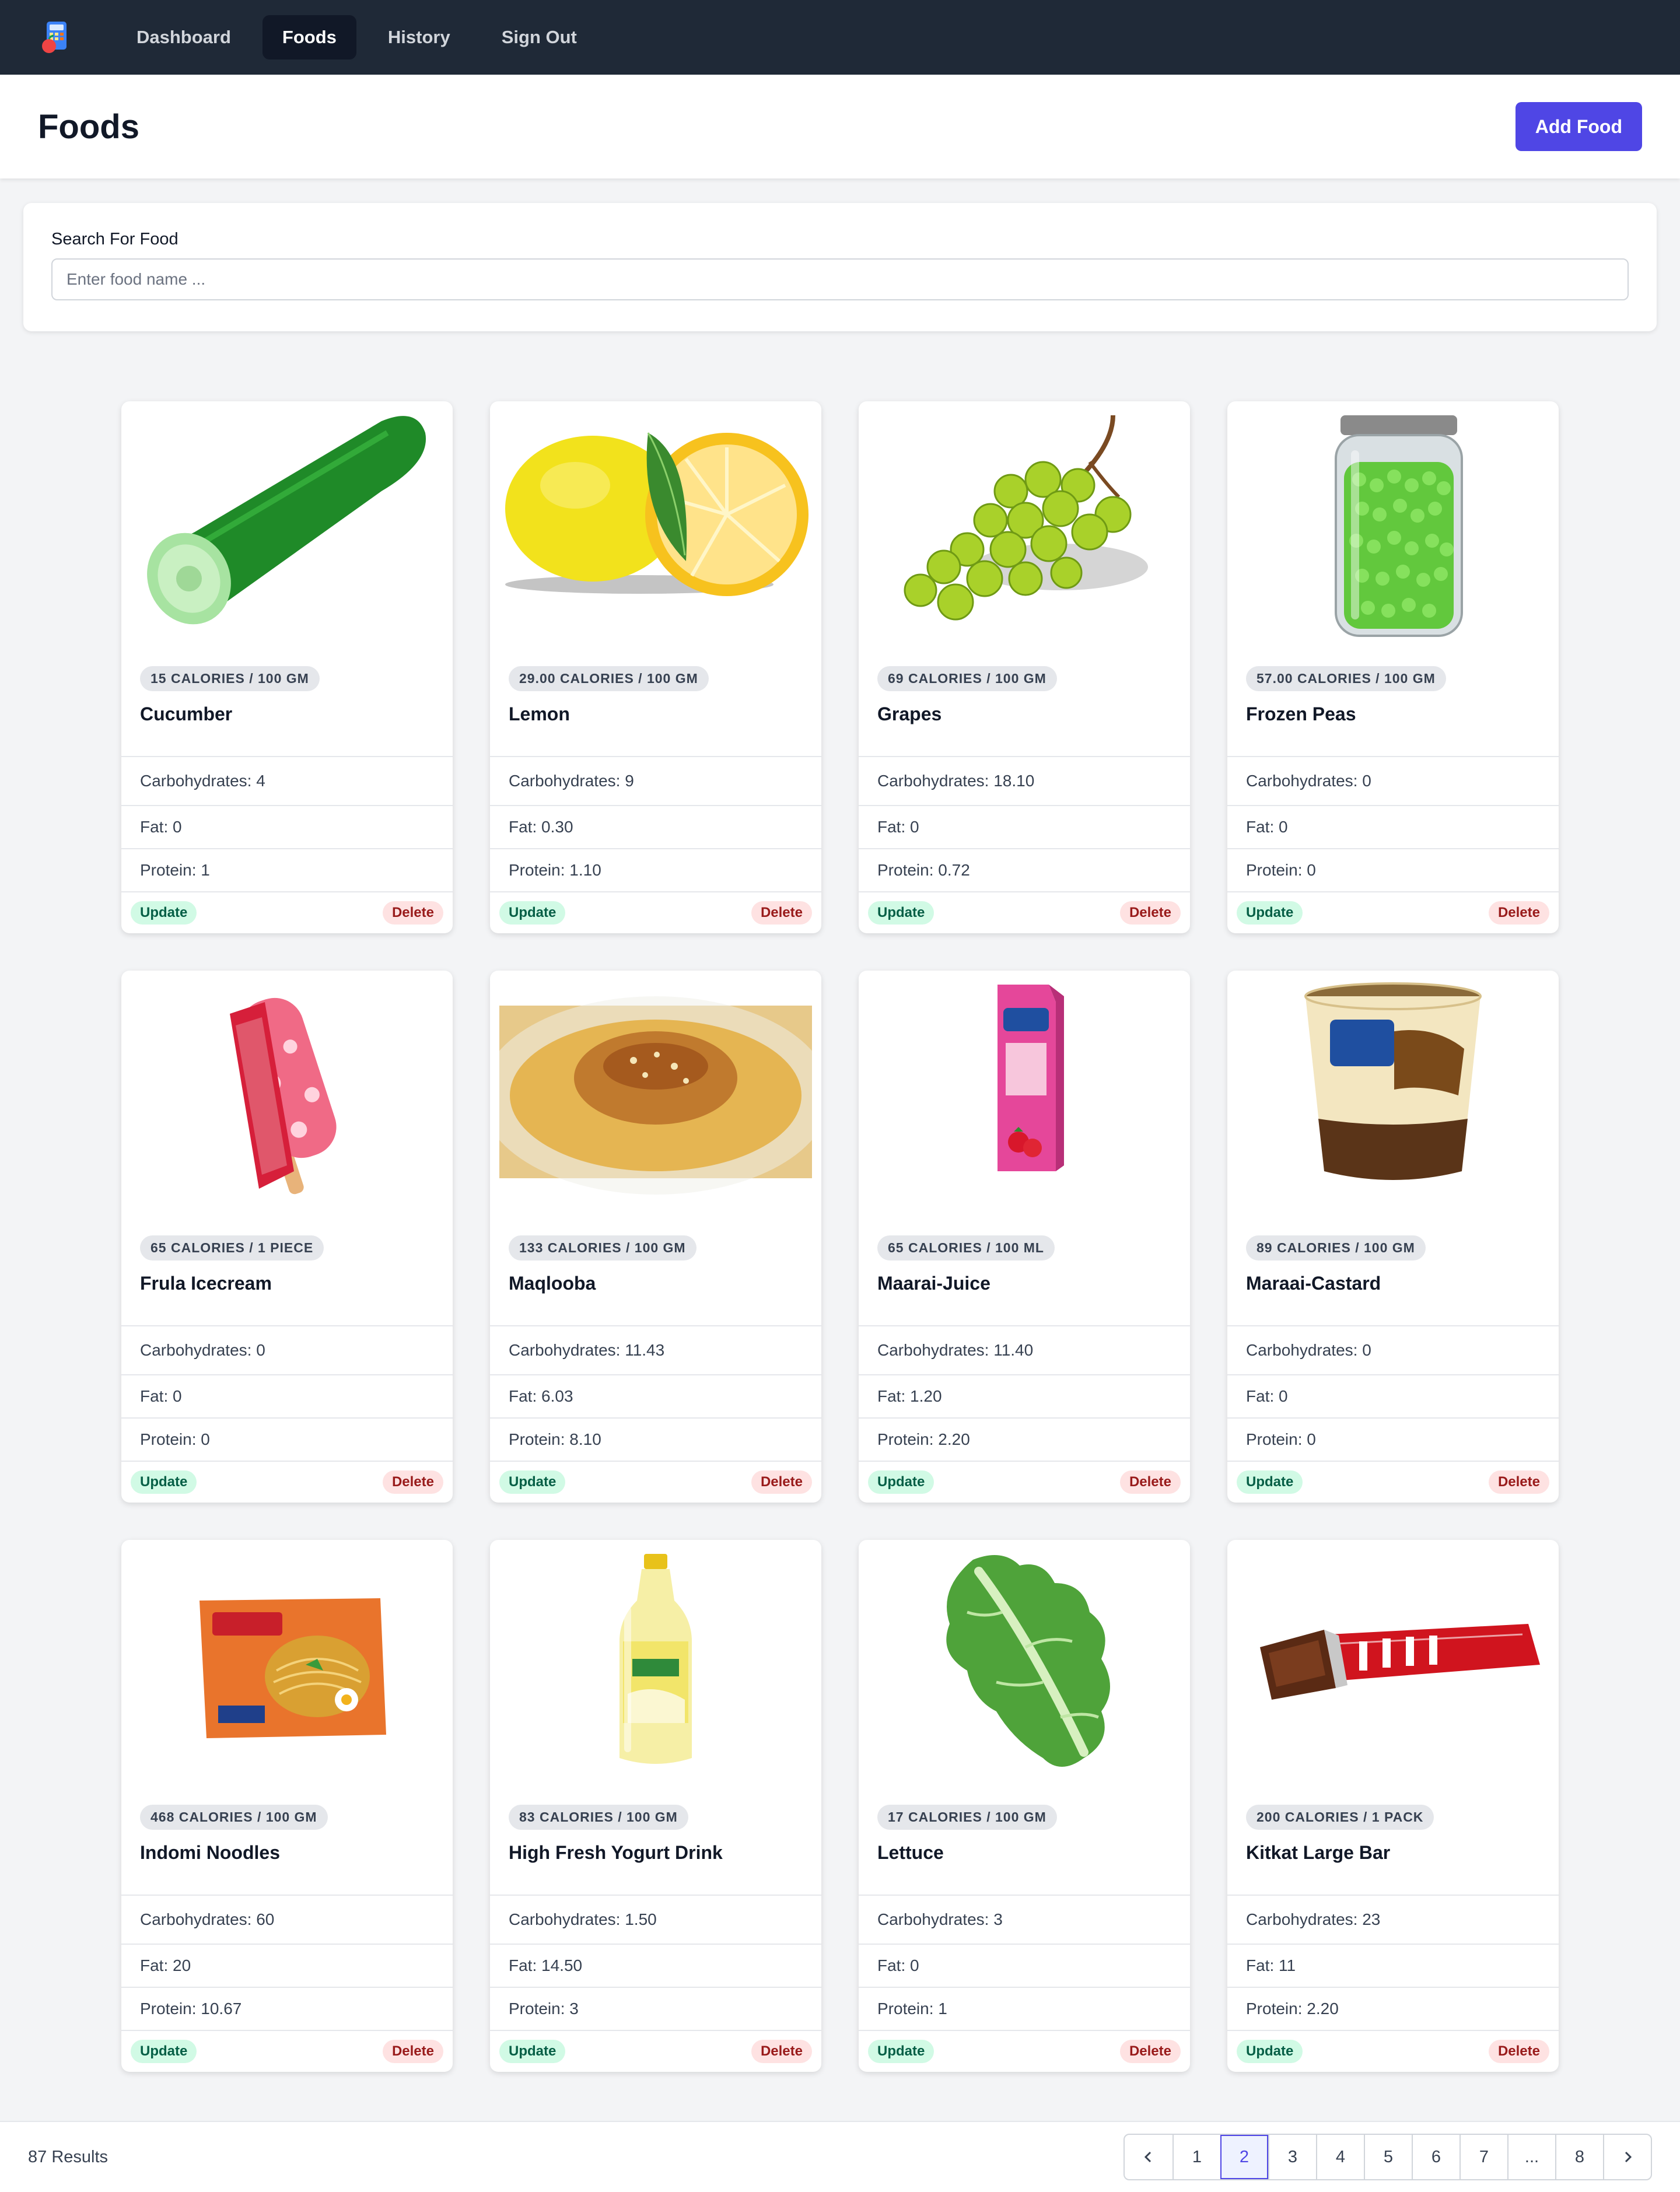 The image size is (1680, 2192). What do you see at coordinates (655, 1395) in the screenshot?
I see `fat-value: Fat: 6.03` at bounding box center [655, 1395].